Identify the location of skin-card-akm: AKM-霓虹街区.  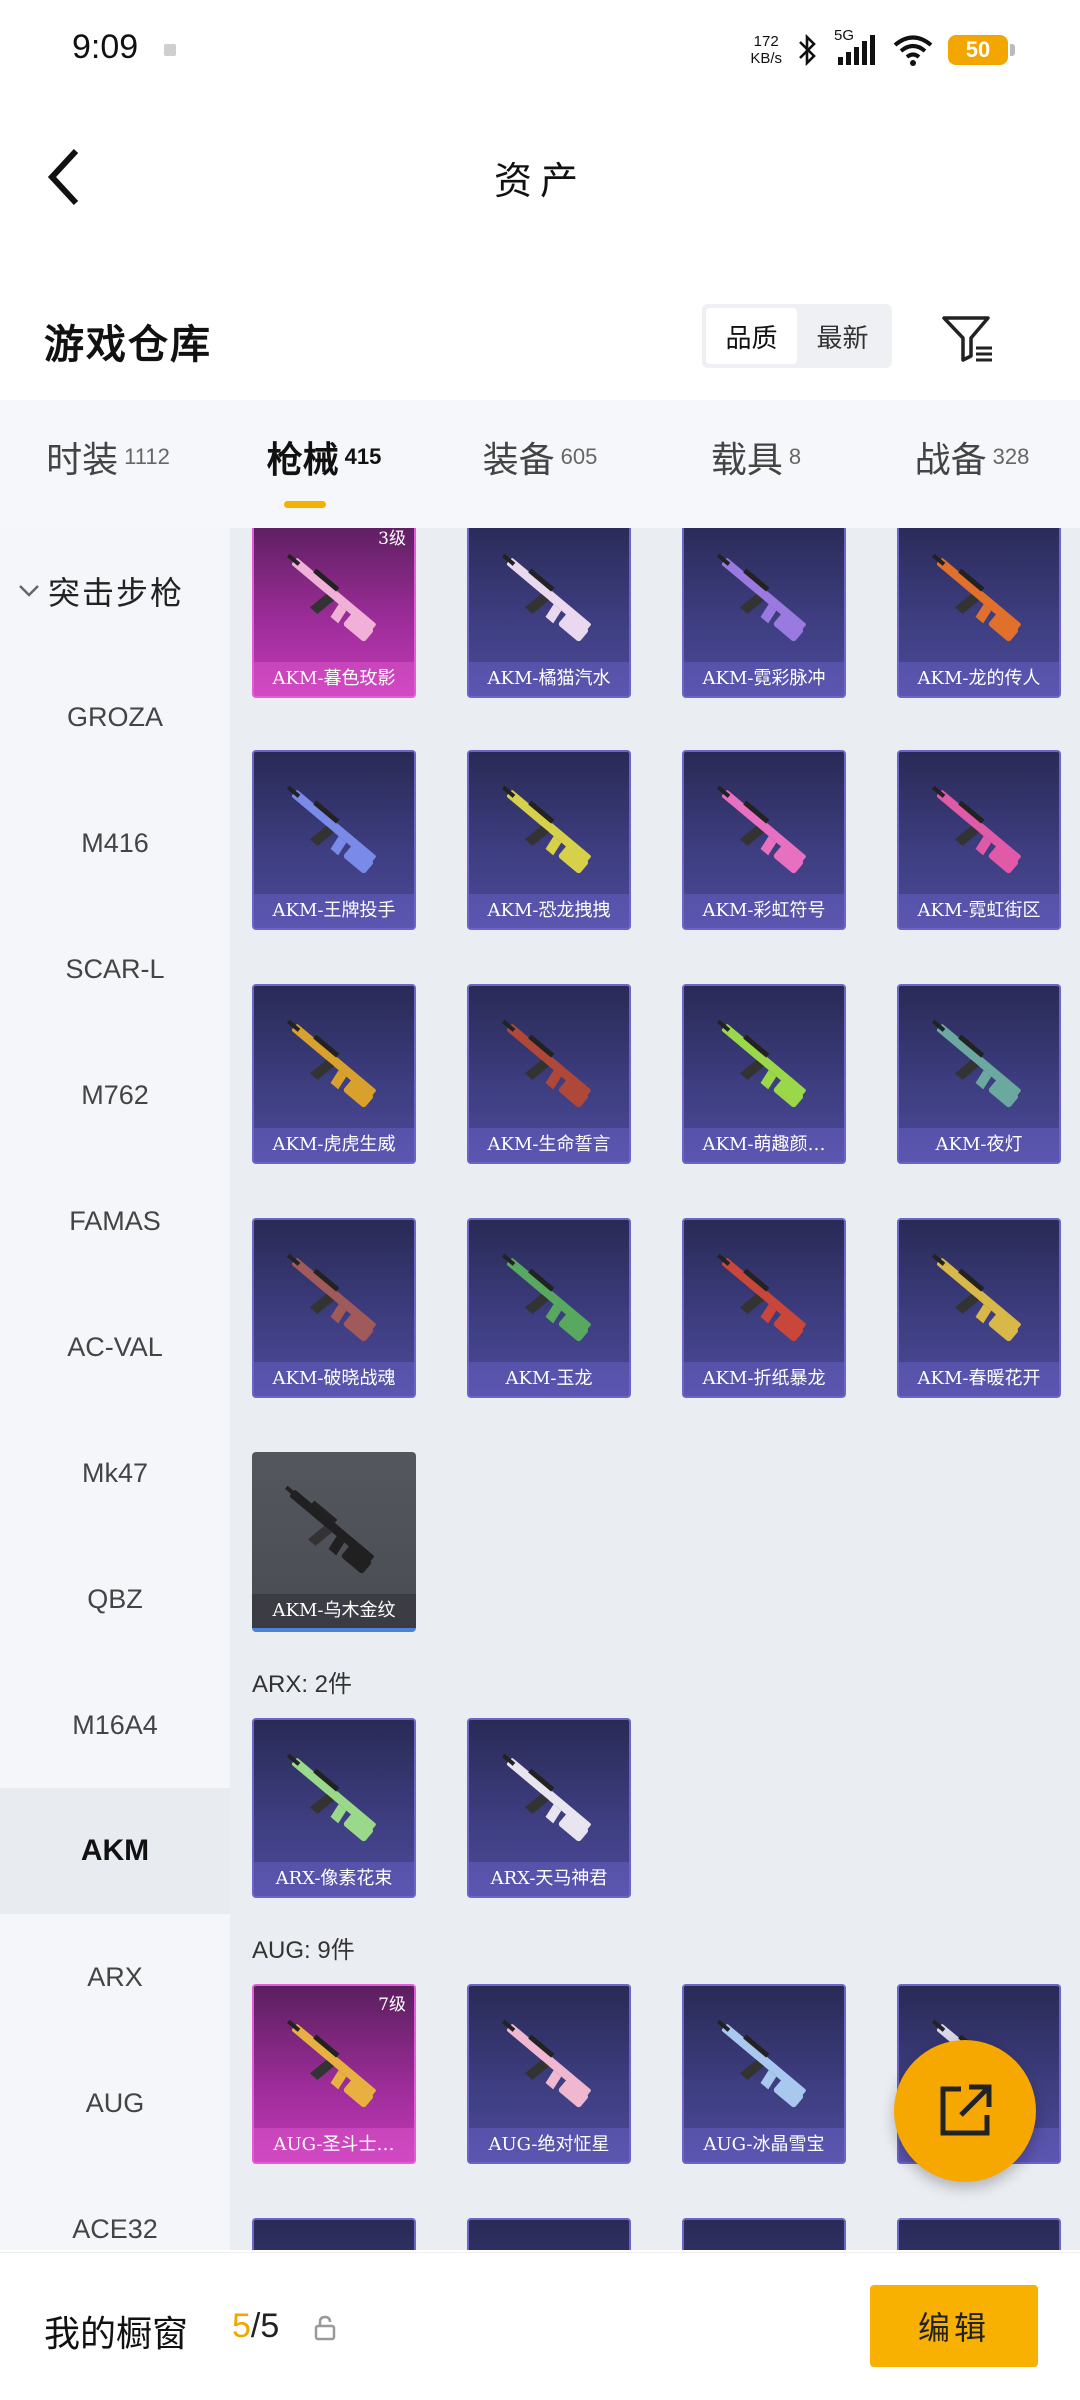
(979, 840).